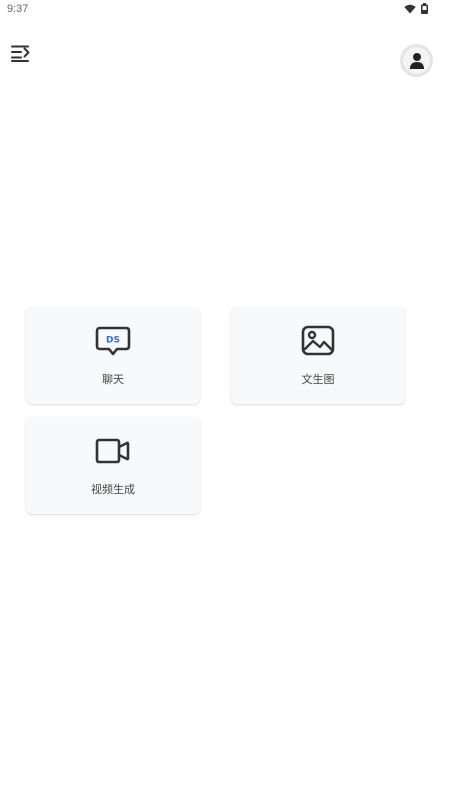 This screenshot has height=800, width=450. What do you see at coordinates (113, 489) in the screenshot?
I see `video-generation-card-label: 视频生成` at bounding box center [113, 489].